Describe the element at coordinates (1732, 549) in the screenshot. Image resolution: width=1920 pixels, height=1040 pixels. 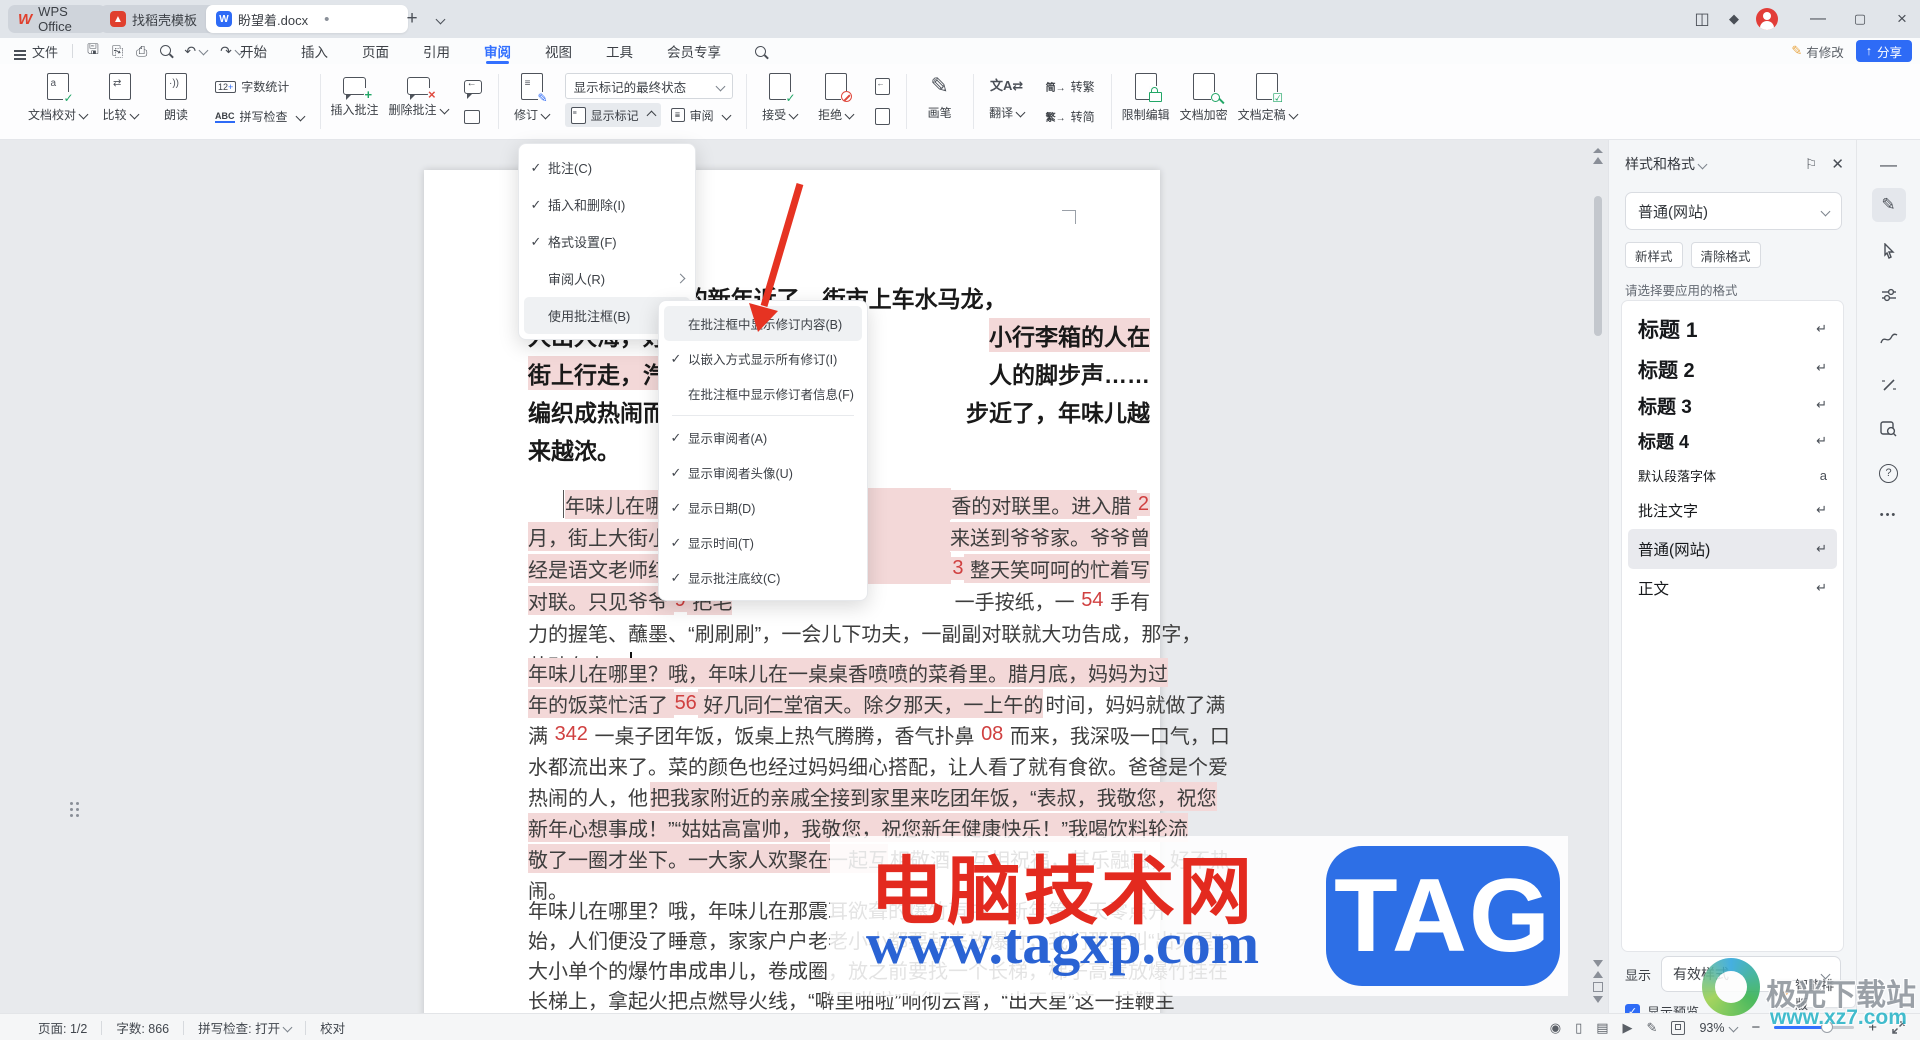
I see `style-item: 普通(网站) ↵` at that location.